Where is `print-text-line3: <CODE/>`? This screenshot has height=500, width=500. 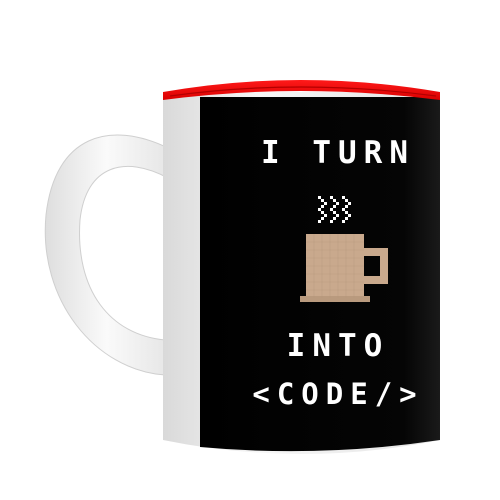
print-text-line3: <CODE/> is located at coordinates (337, 394).